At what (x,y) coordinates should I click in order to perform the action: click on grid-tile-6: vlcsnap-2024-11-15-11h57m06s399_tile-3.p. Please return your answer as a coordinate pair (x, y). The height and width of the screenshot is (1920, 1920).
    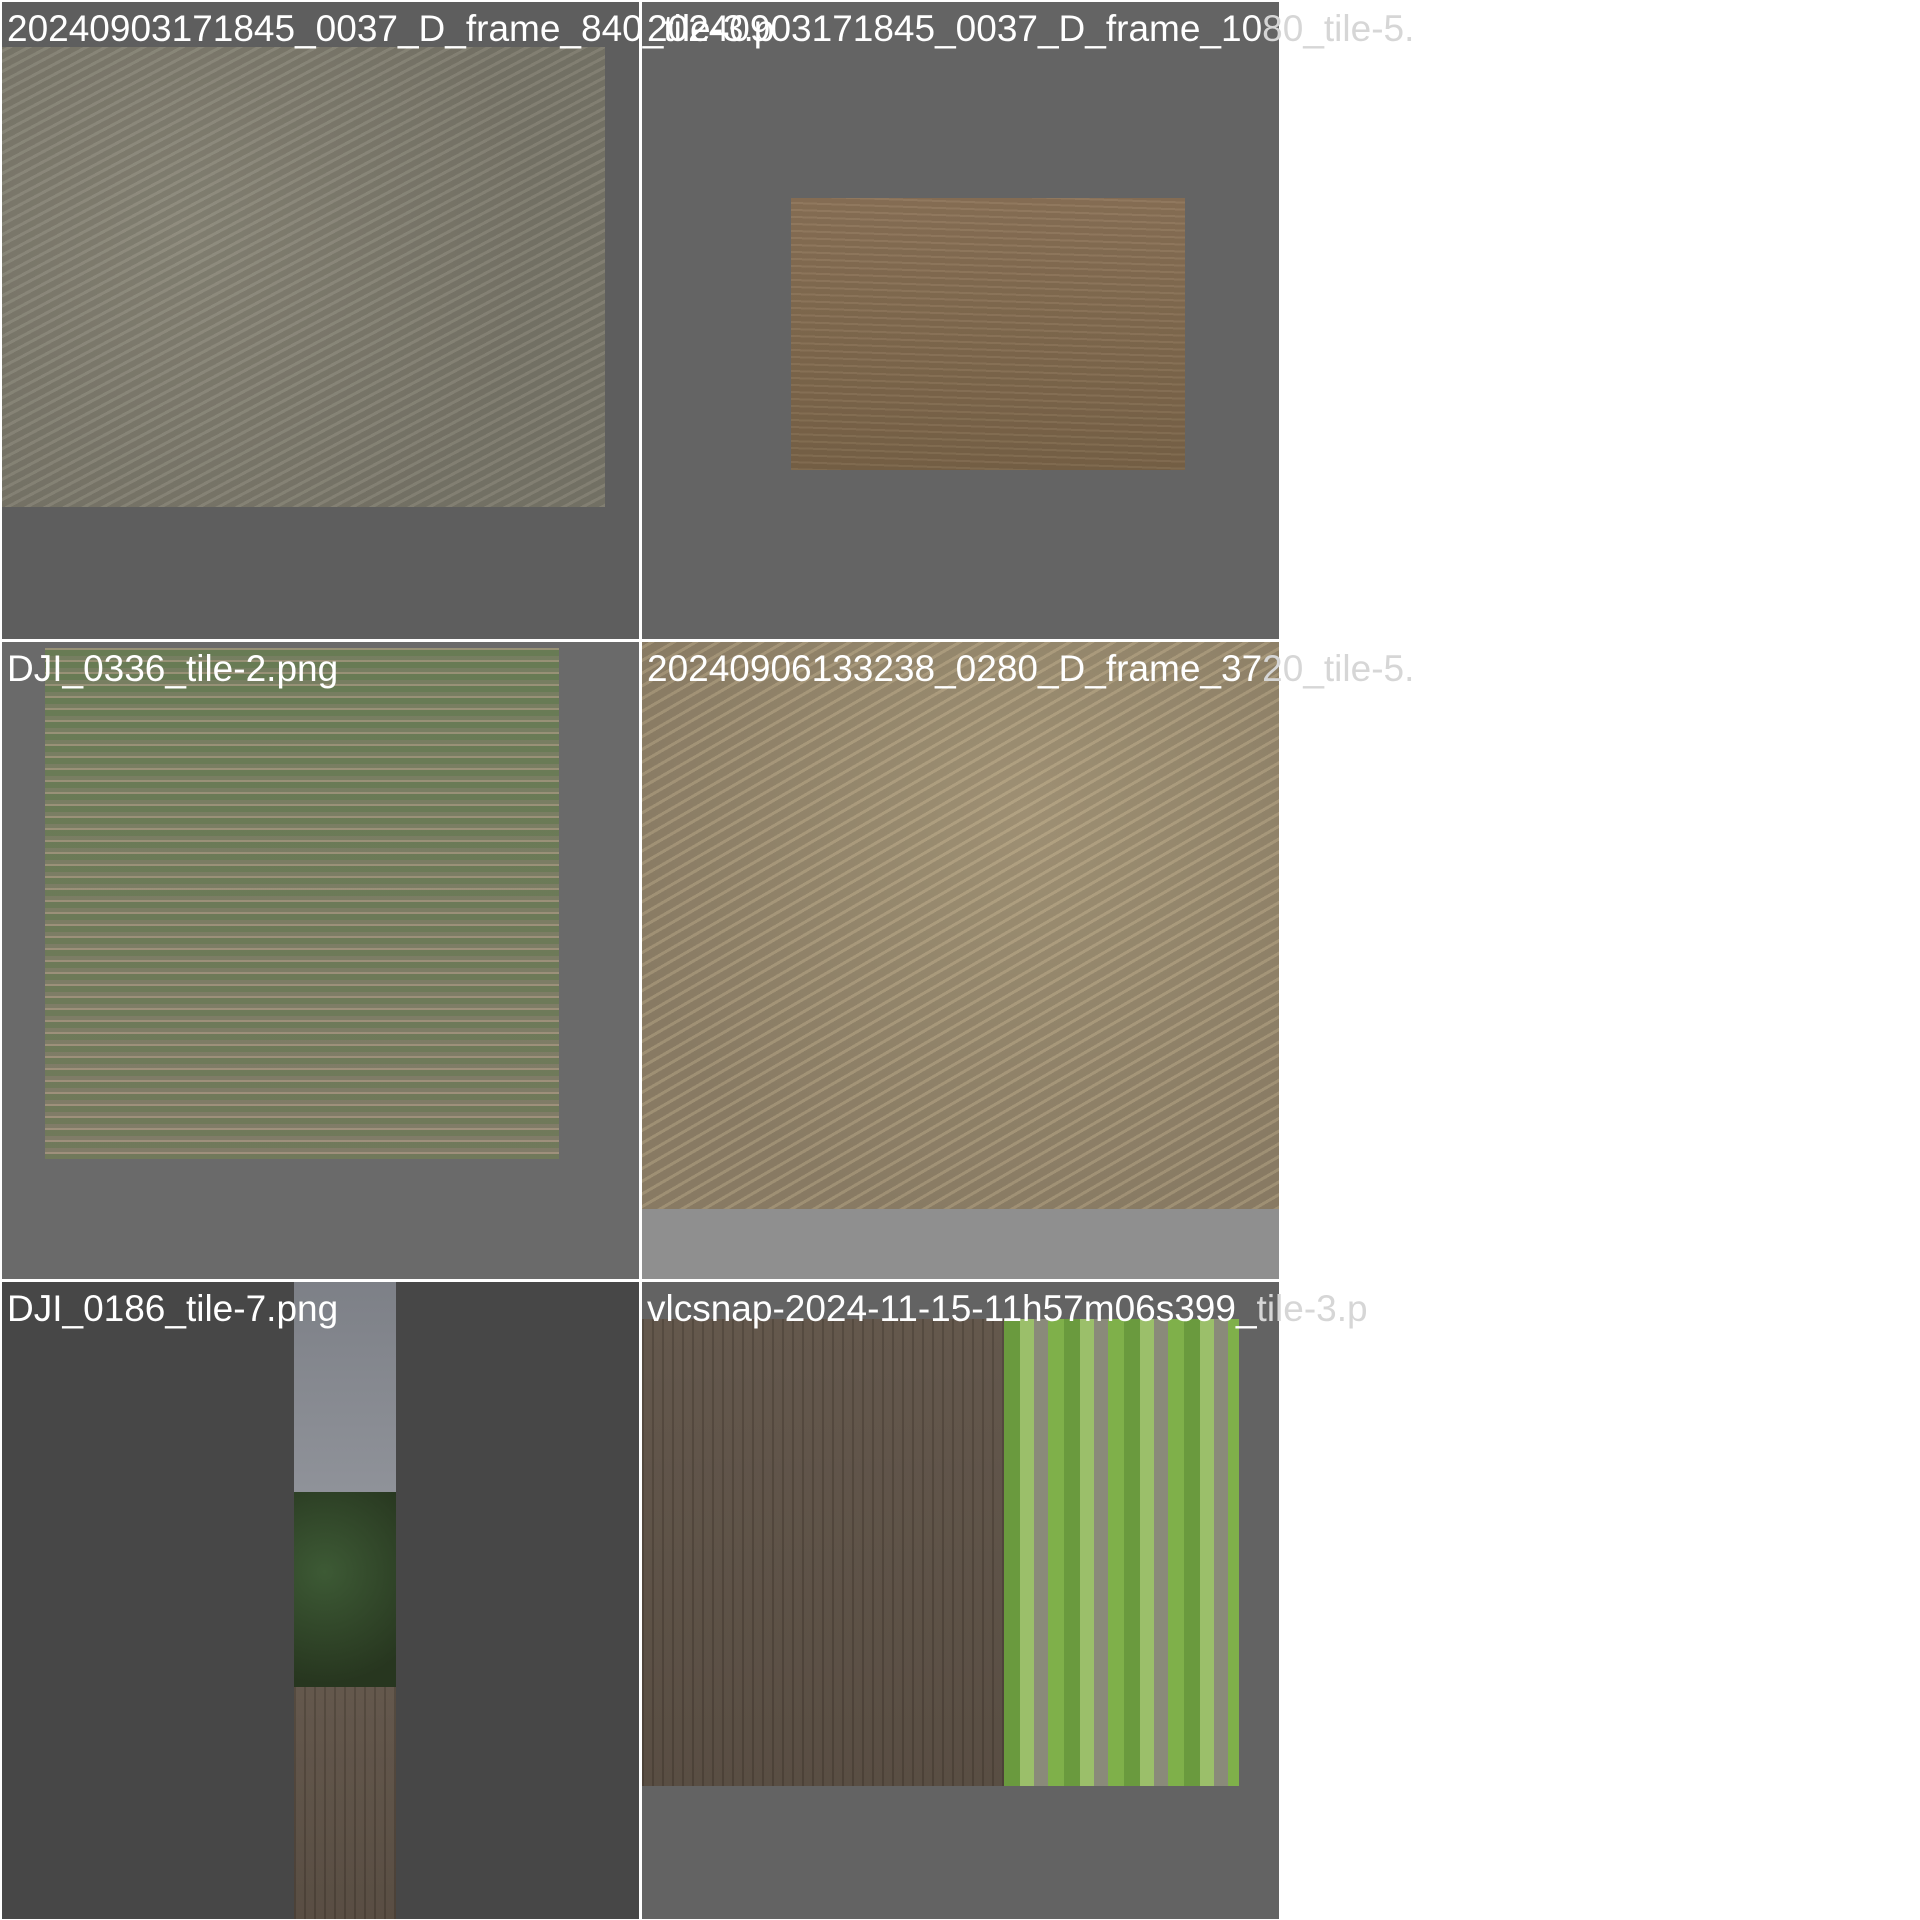
    Looking at the image, I should click on (1005, 1600).